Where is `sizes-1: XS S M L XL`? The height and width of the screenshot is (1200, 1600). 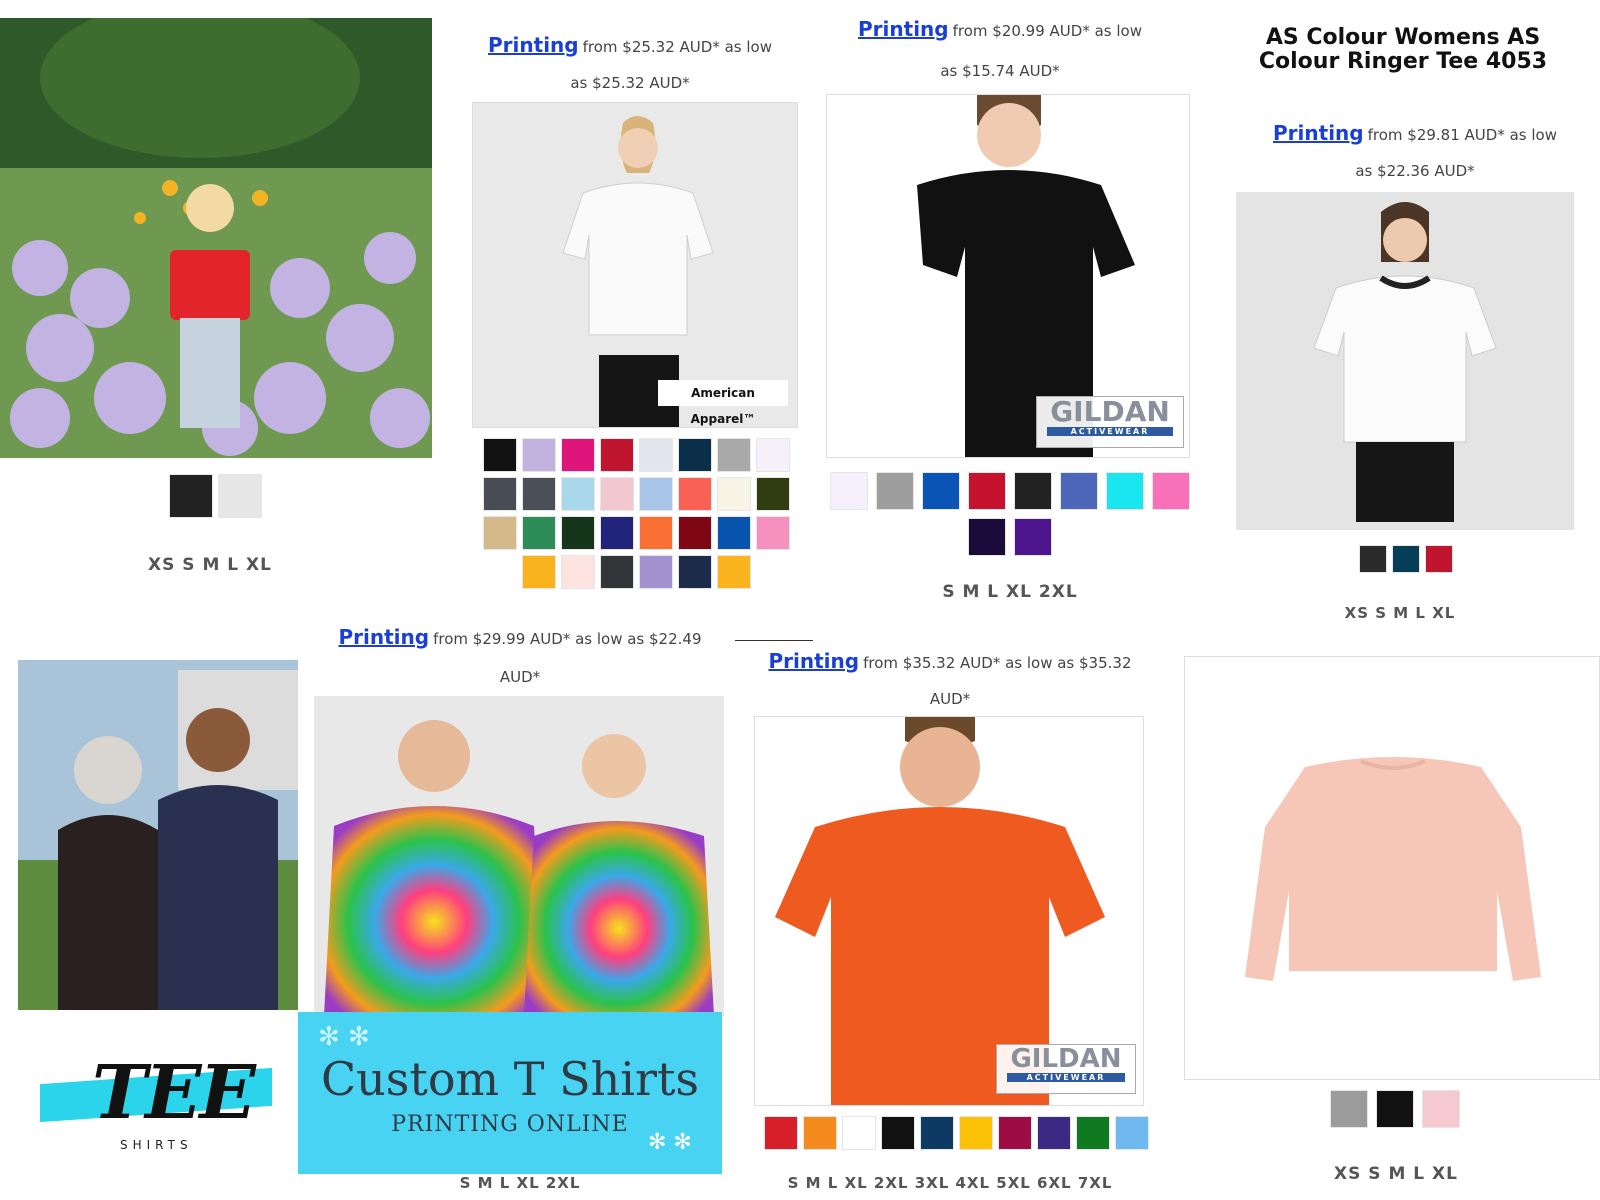
sizes-1: XS S M L XL is located at coordinates (210, 565).